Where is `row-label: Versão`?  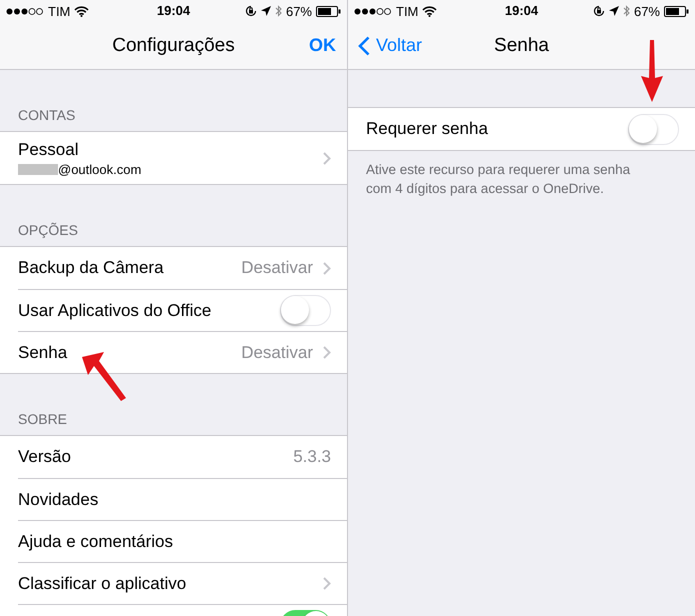
row-label: Versão is located at coordinates (44, 457).